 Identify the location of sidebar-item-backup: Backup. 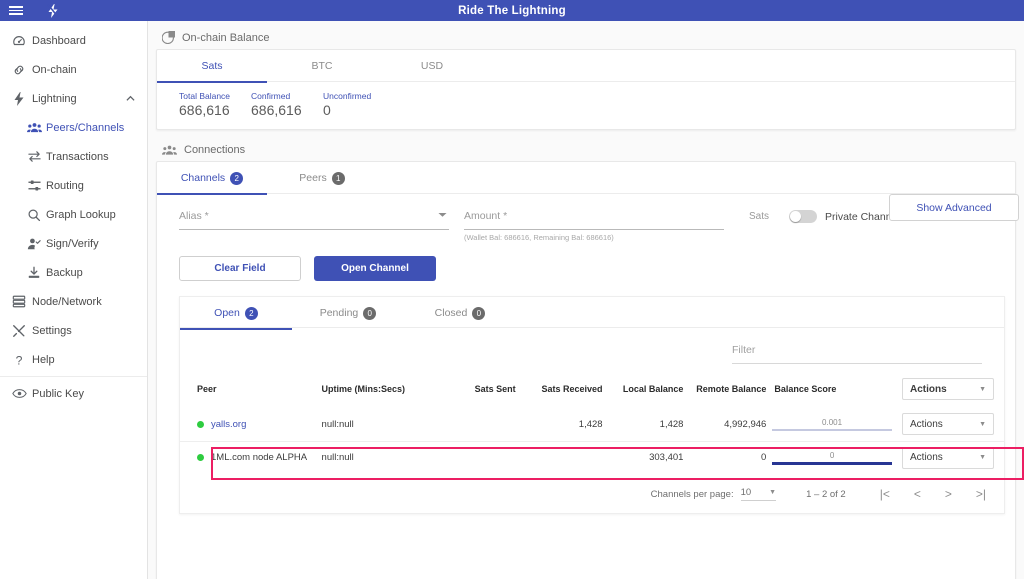
(73, 272).